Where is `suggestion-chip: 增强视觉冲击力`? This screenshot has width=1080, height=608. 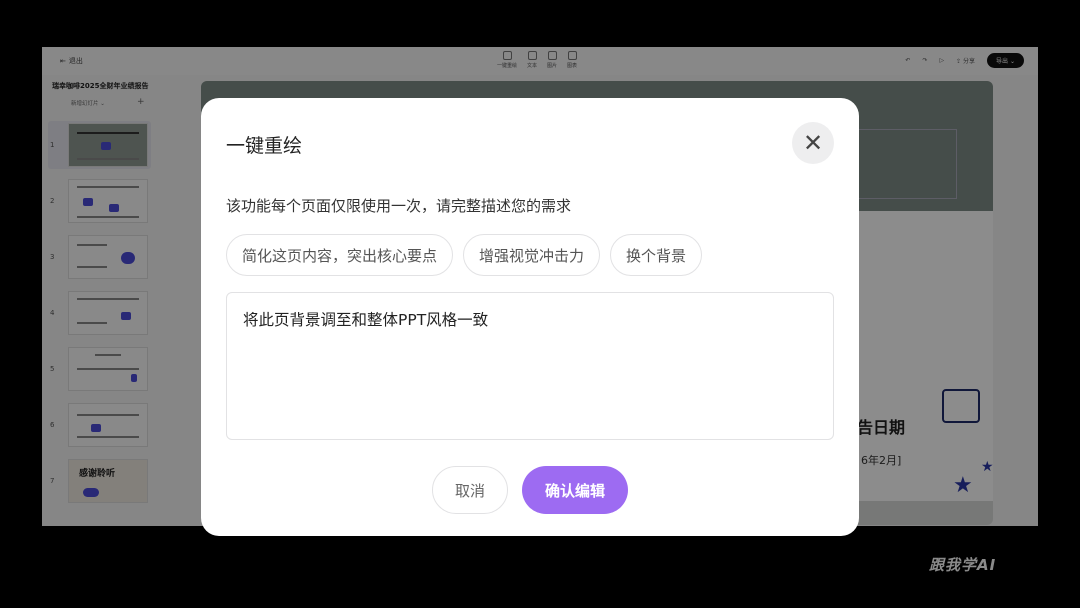 suggestion-chip: 增强视觉冲击力 is located at coordinates (532, 255).